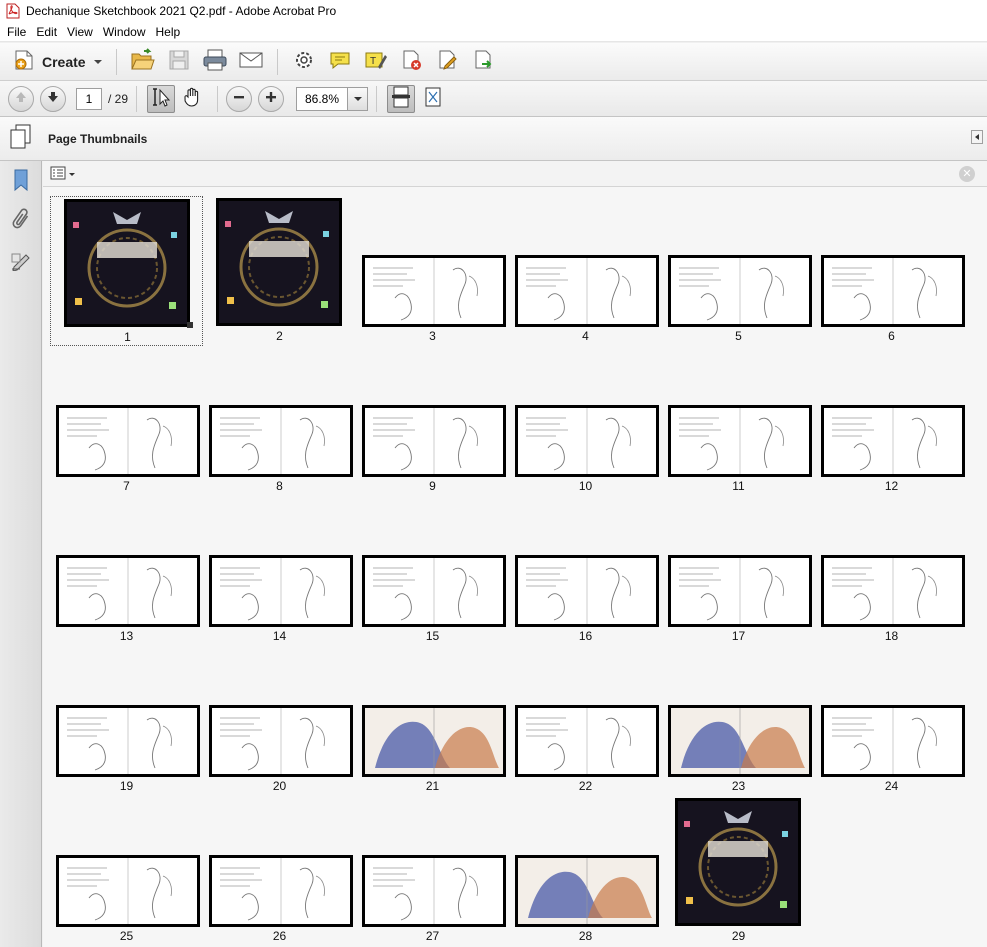 The width and height of the screenshot is (987, 947). I want to click on page-thumbnail: 15, so click(432, 571).